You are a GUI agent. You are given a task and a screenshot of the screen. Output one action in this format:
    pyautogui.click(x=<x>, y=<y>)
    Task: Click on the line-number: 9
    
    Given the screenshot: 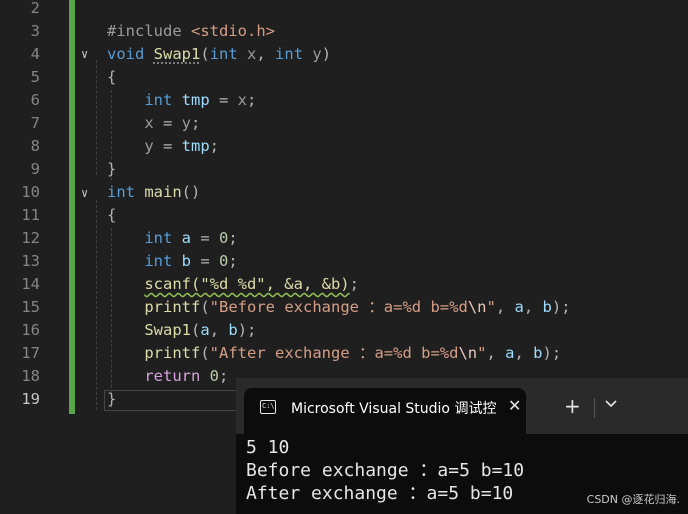 What is the action you would take?
    pyautogui.click(x=35, y=169)
    